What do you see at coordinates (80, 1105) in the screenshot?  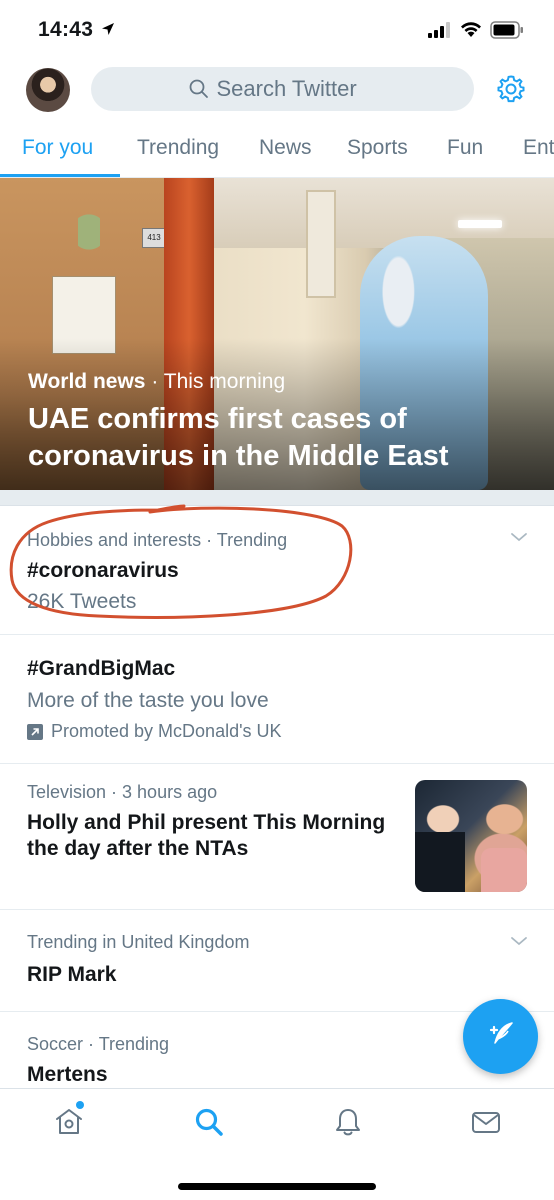 I see `new-content-dot` at bounding box center [80, 1105].